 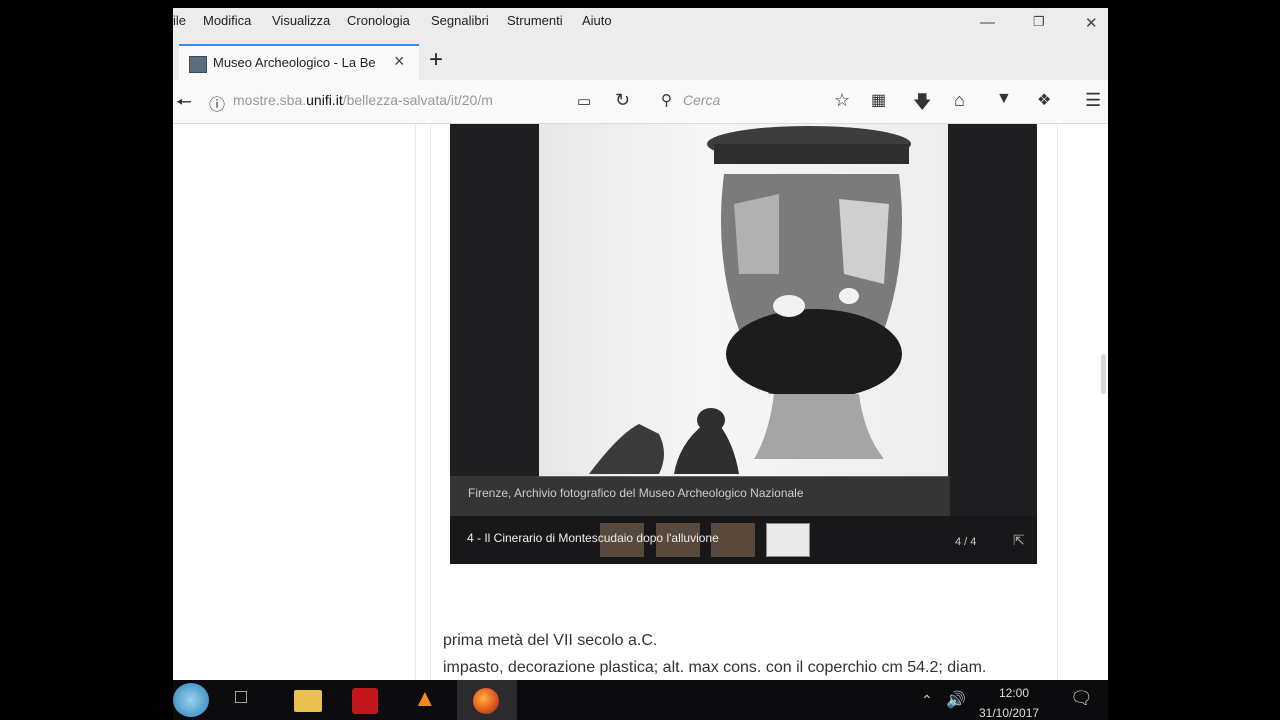 I want to click on clock-time: 12:00, so click(x=1014, y=693).